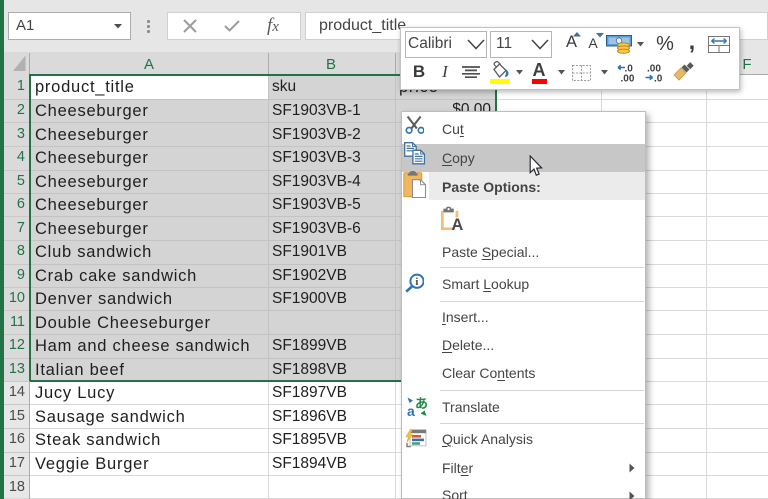 This screenshot has height=499, width=768. What do you see at coordinates (411, 410) in the screenshot?
I see `svg-text: a` at bounding box center [411, 410].